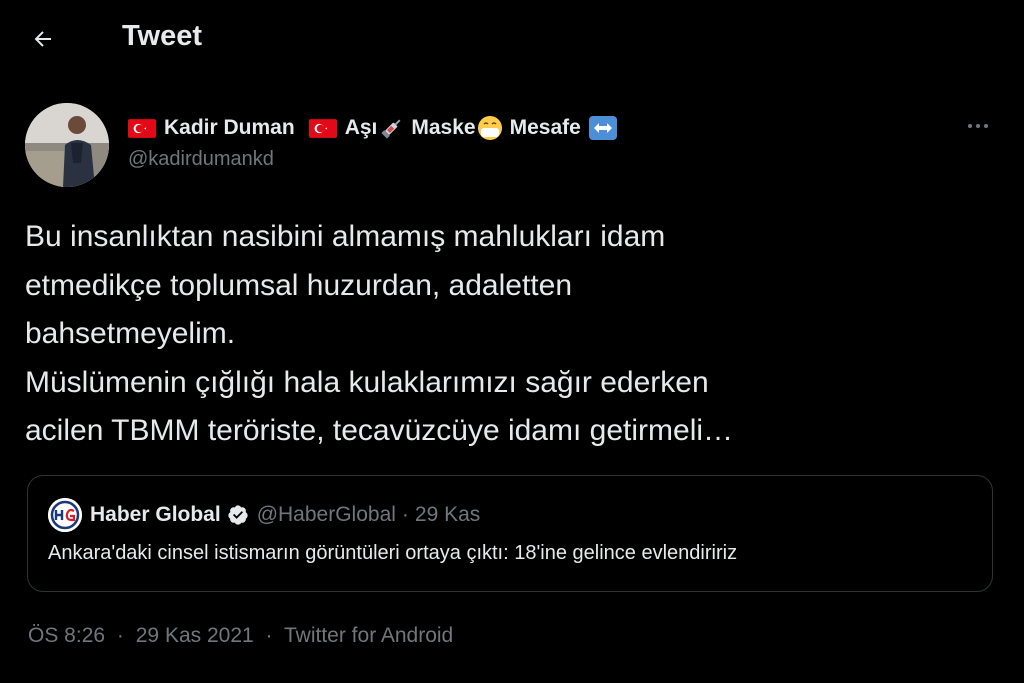 The image size is (1024, 683). What do you see at coordinates (978, 126) in the screenshot?
I see `more-options-button` at bounding box center [978, 126].